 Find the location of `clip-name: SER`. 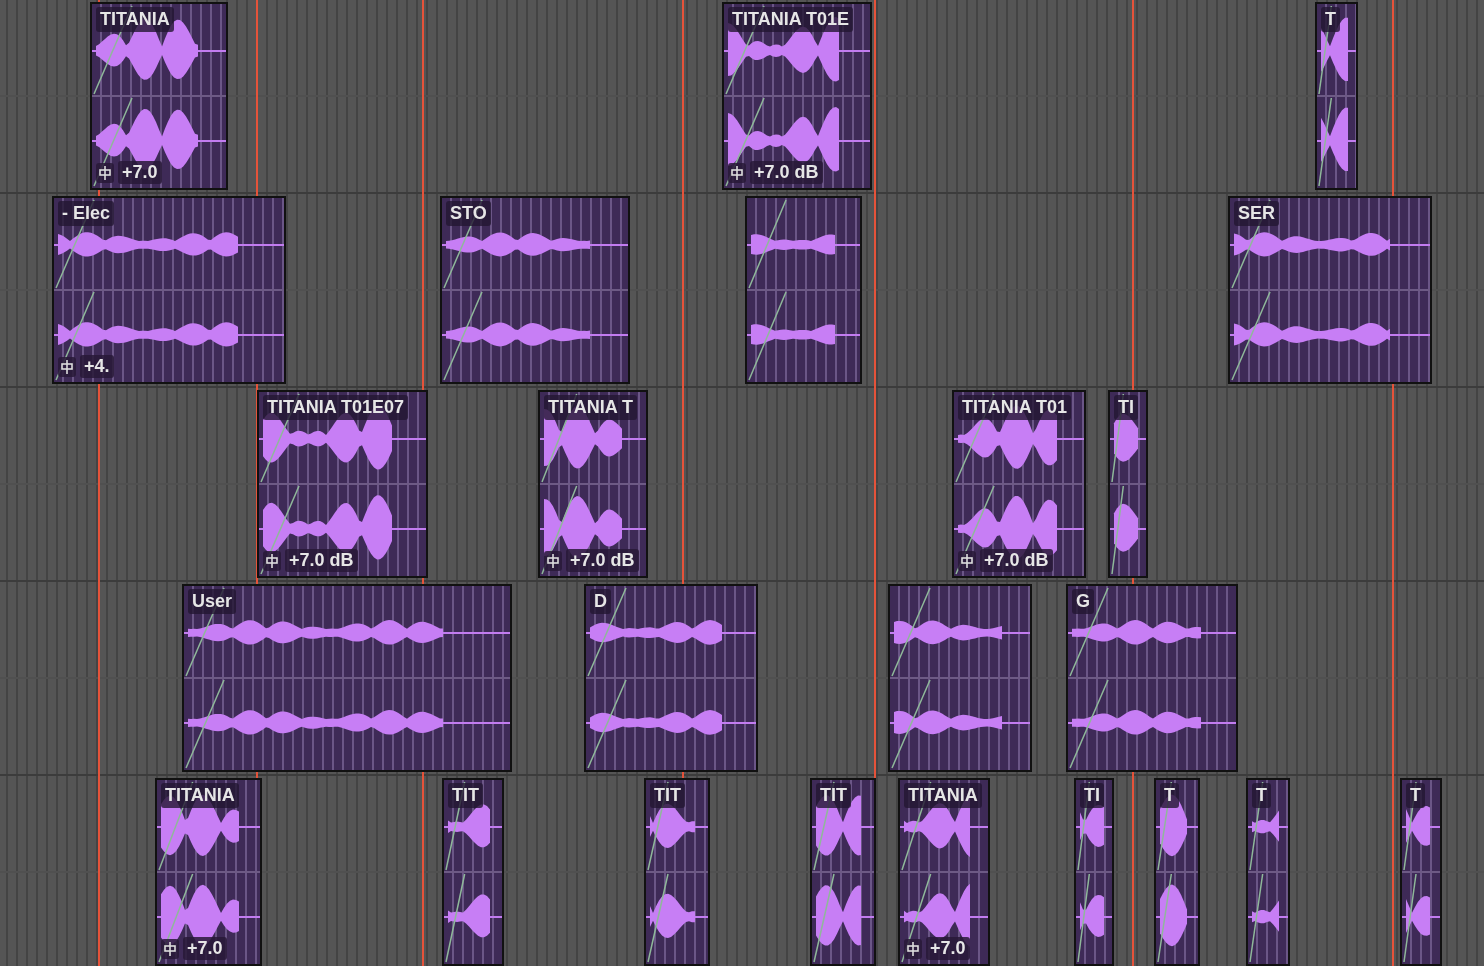

clip-name: SER is located at coordinates (1256, 213).